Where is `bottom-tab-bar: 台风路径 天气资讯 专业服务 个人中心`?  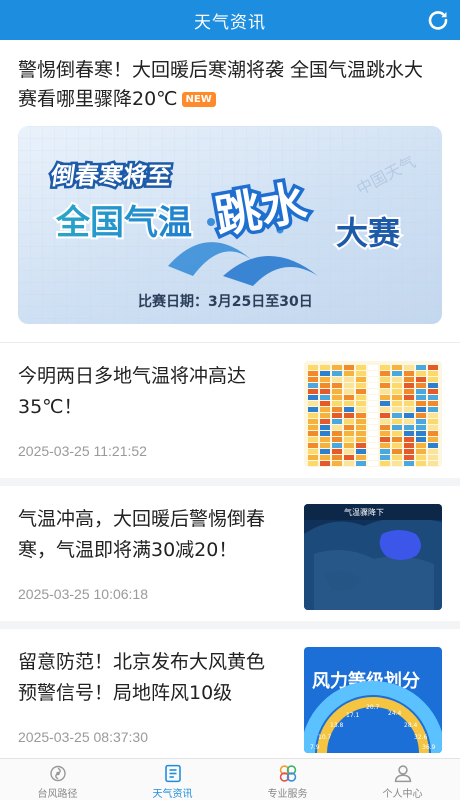 bottom-tab-bar: 台风路径 天气资讯 专业服务 个人中心 is located at coordinates (230, 779).